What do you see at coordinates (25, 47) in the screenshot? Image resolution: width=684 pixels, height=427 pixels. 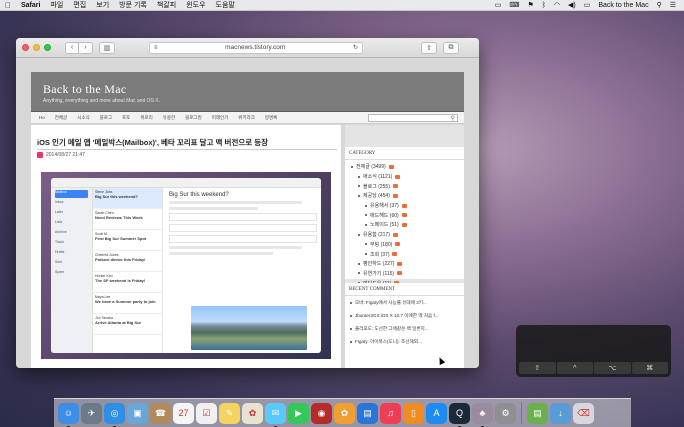 I see `close-button` at bounding box center [25, 47].